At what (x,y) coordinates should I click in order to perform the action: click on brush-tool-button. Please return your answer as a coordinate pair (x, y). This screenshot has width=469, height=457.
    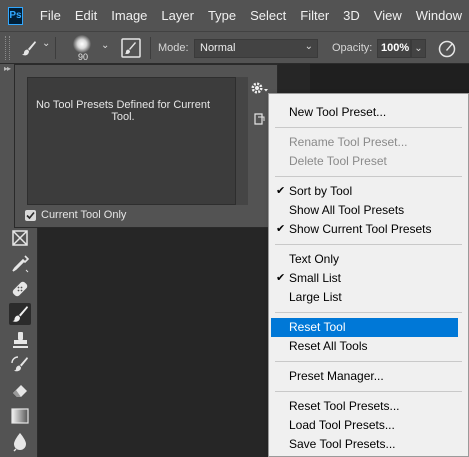
    Looking at the image, I should click on (20, 314).